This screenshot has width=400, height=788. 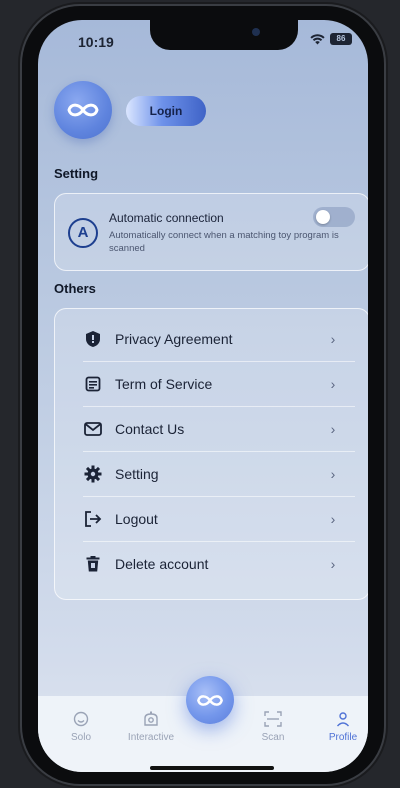 What do you see at coordinates (93, 384) in the screenshot?
I see `document-icon` at bounding box center [93, 384].